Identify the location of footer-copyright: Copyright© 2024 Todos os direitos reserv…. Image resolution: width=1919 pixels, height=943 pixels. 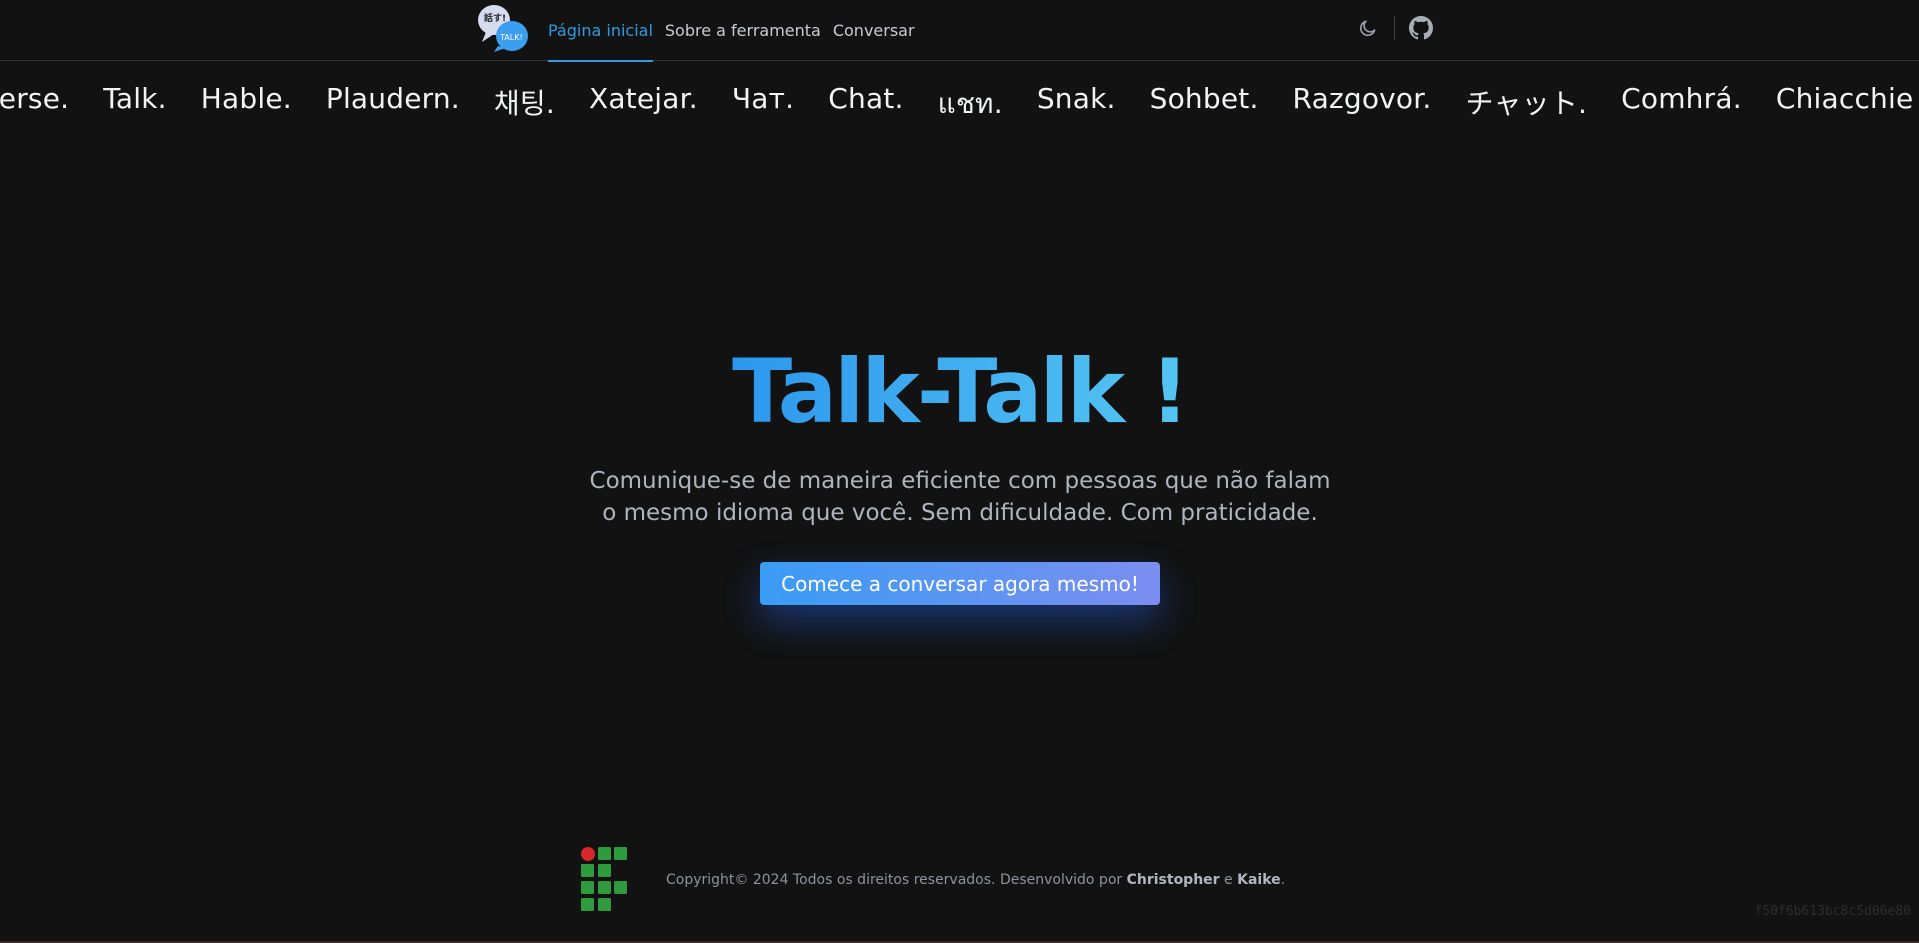
(975, 880).